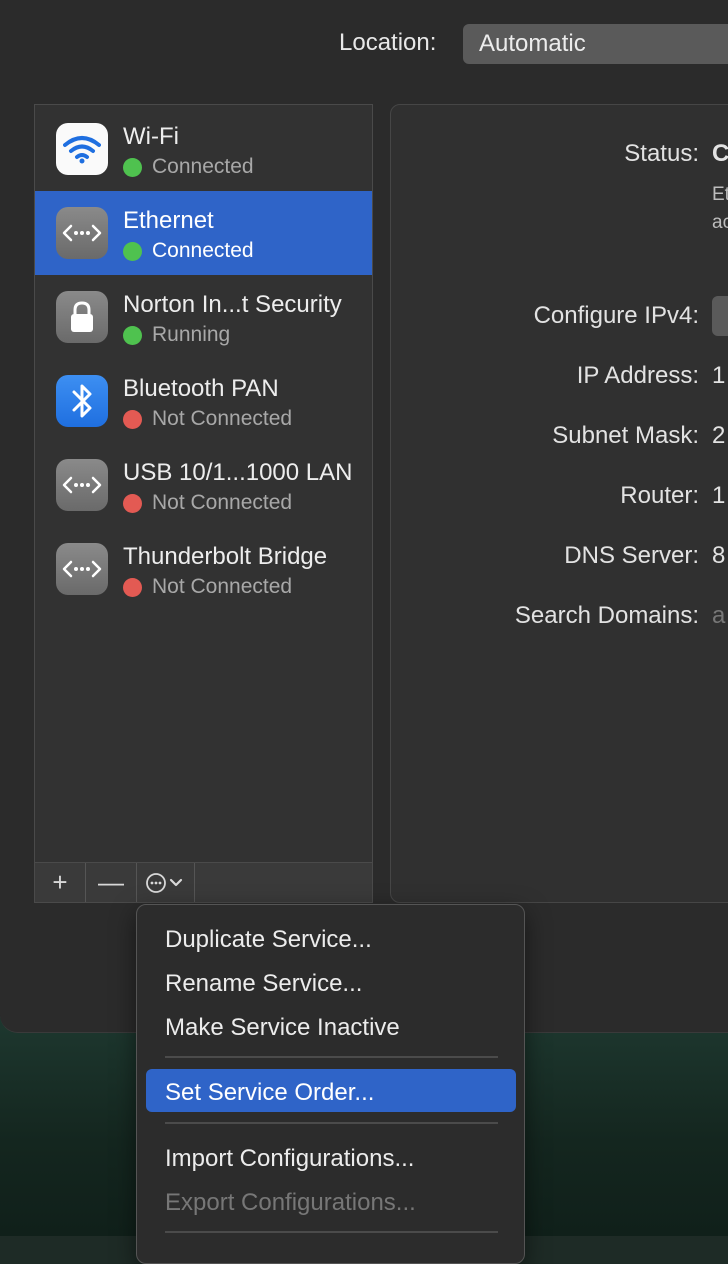 The image size is (728, 1264). Describe the element at coordinates (719, 495) in the screenshot. I see `router-value: 1` at that location.